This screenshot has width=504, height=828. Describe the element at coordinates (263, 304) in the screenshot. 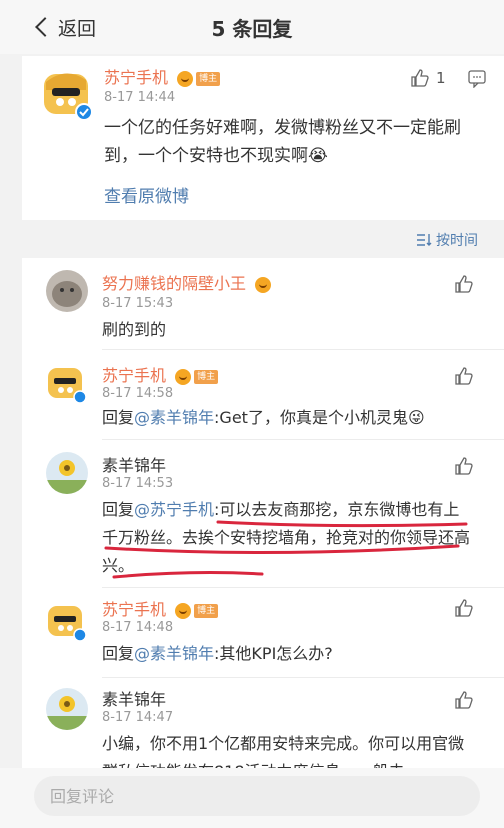

I see `comment-item: 努力赚钱的隔壁小王 8-17 15:43 刷的到的` at that location.